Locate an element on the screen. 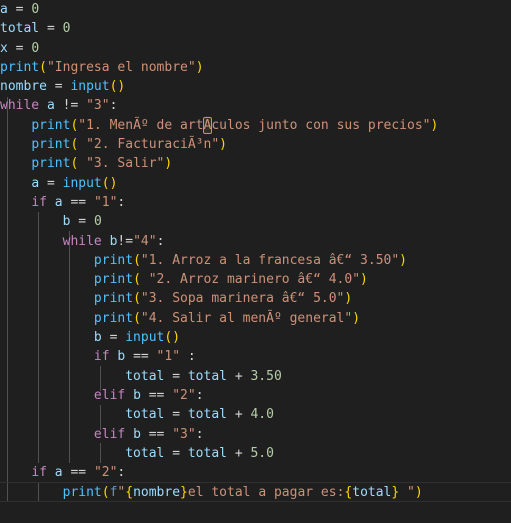 This screenshot has width=511, height=523. code-line: total = total + 4.0 is located at coordinates (255, 414).